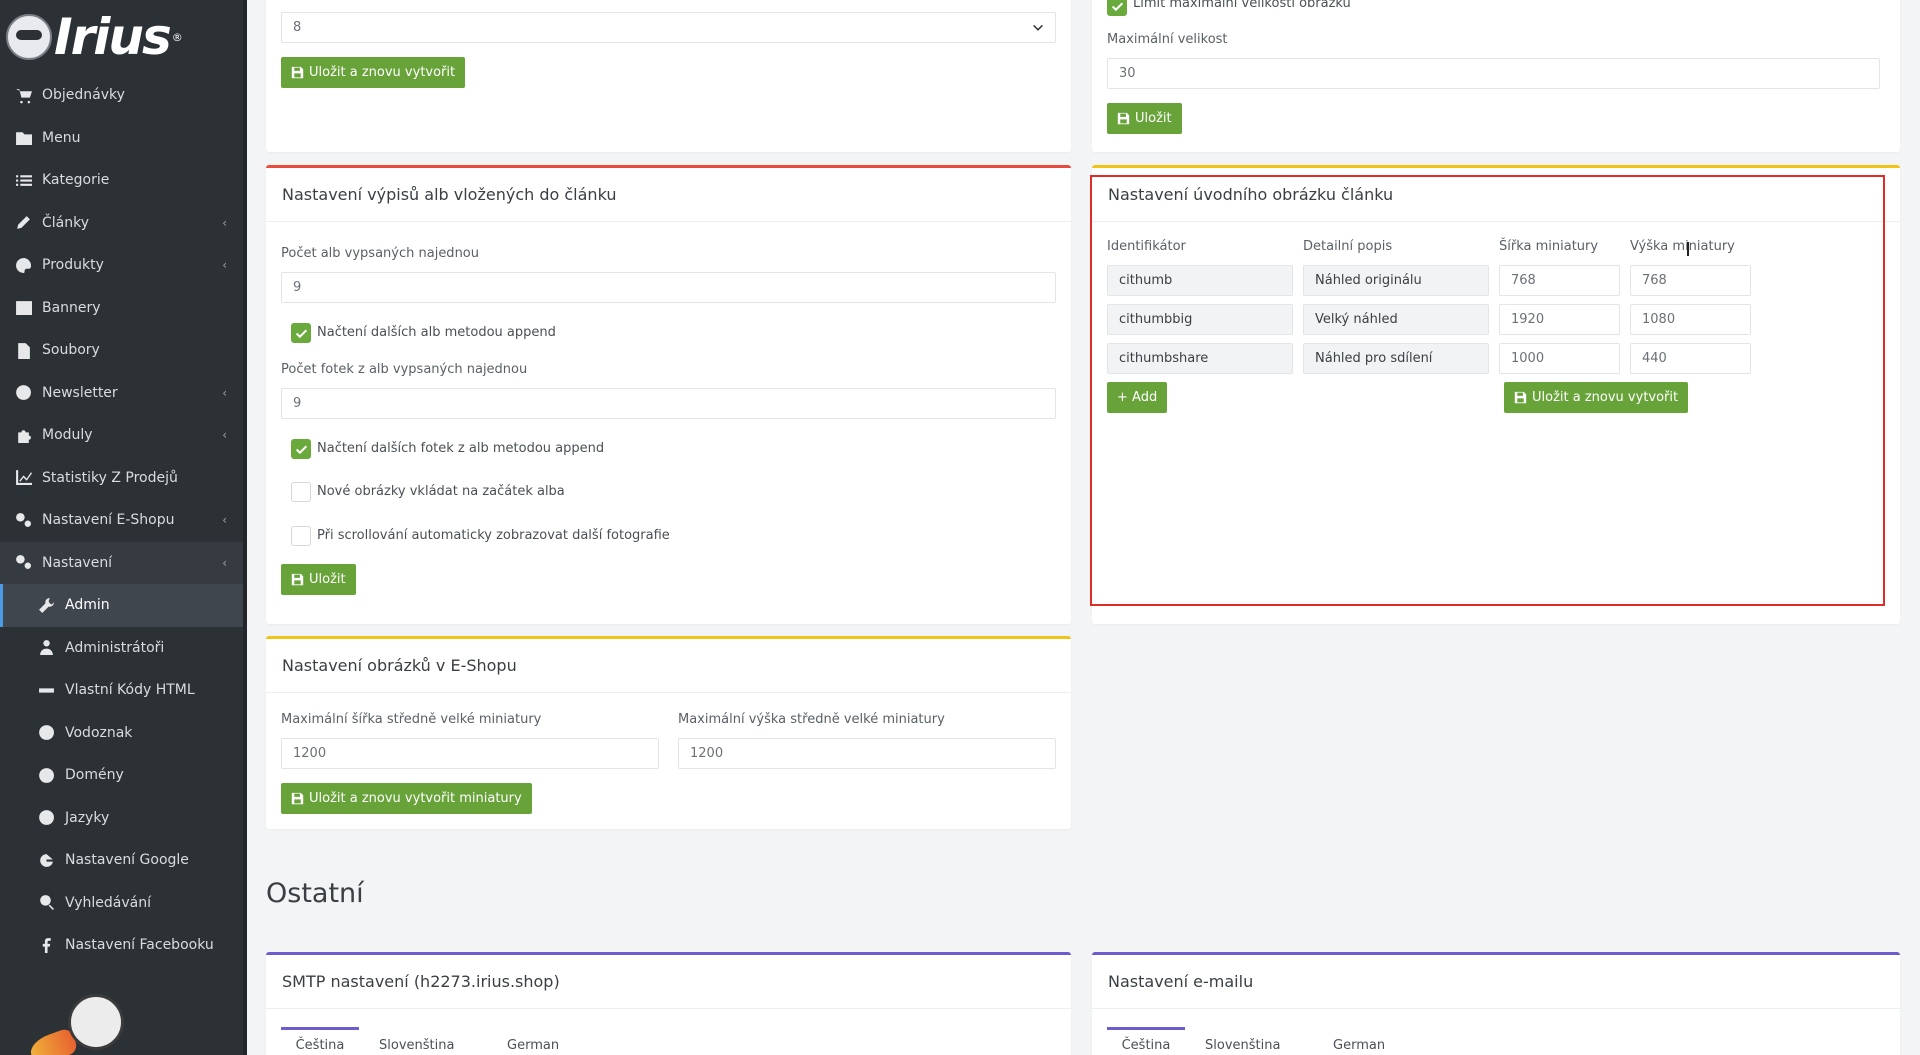 This screenshot has height=1055, width=1920. I want to click on sidebar-item-label: Nastavení E-Shopu, so click(108, 520).